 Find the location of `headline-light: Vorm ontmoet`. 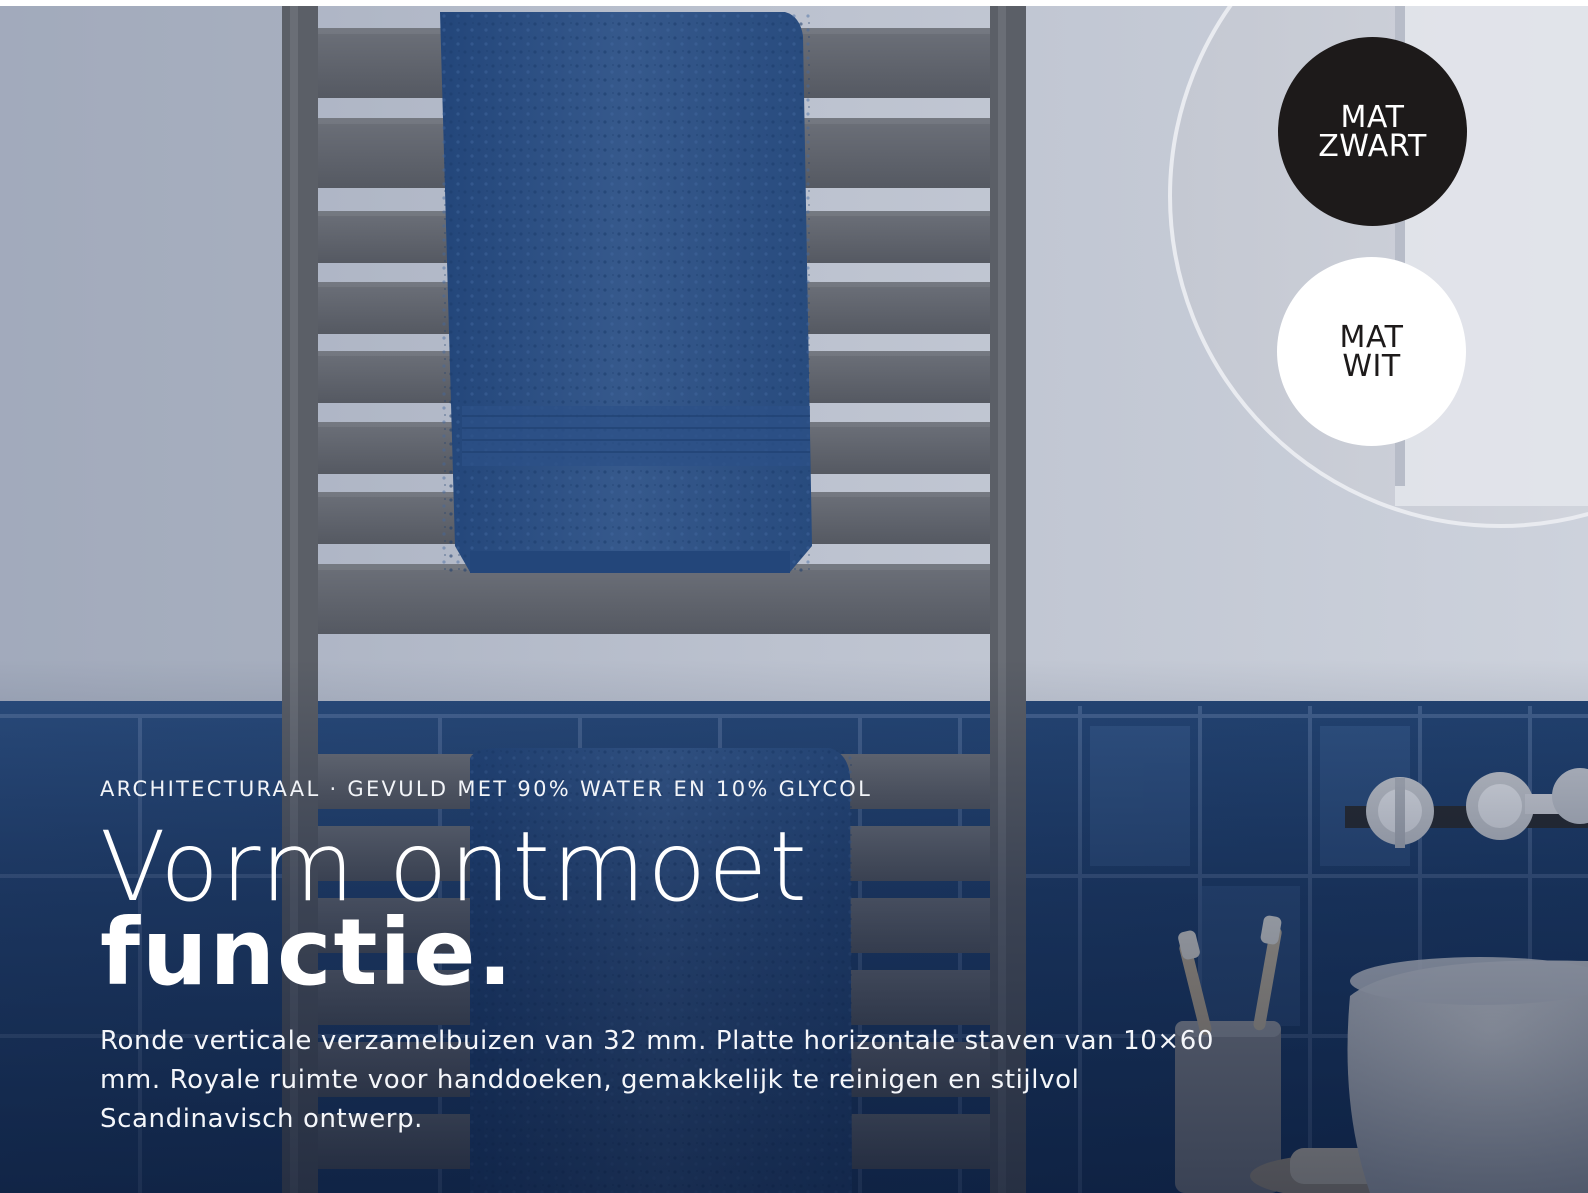

headline-light: Vorm ontmoet is located at coordinates (454, 867).